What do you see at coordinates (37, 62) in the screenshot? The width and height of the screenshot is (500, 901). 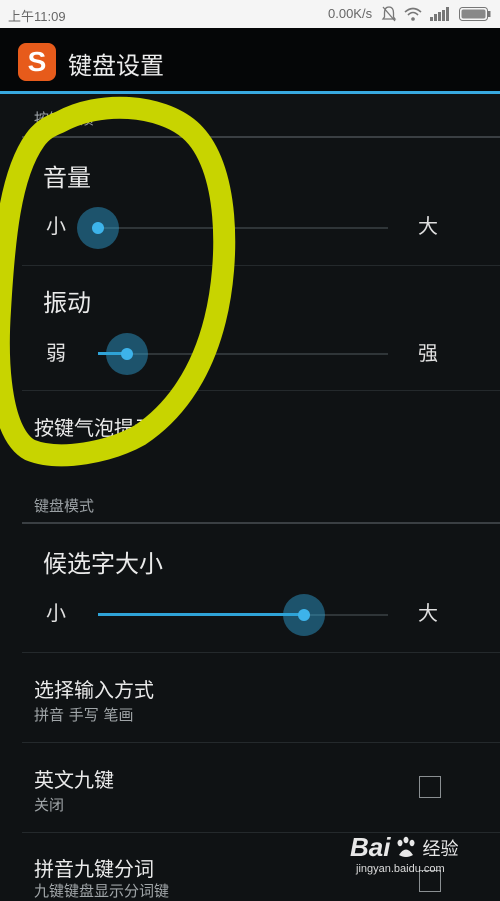 I see `sogou-logo-icon: S` at bounding box center [37, 62].